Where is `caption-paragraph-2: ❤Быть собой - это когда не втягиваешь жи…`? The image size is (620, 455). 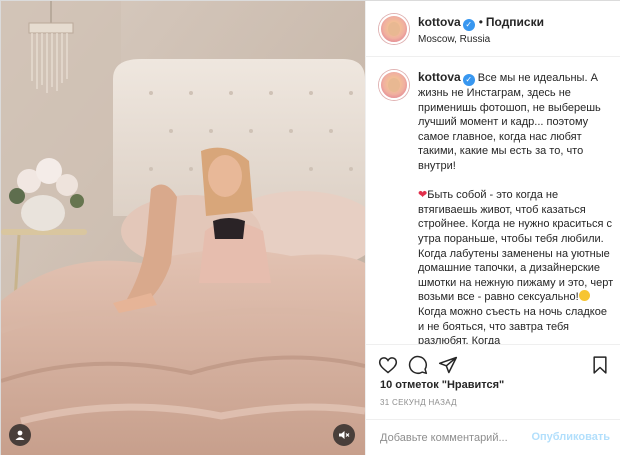 caption-paragraph-2: ❤Быть собой - это когда не втягиваешь жи… is located at coordinates (516, 266).